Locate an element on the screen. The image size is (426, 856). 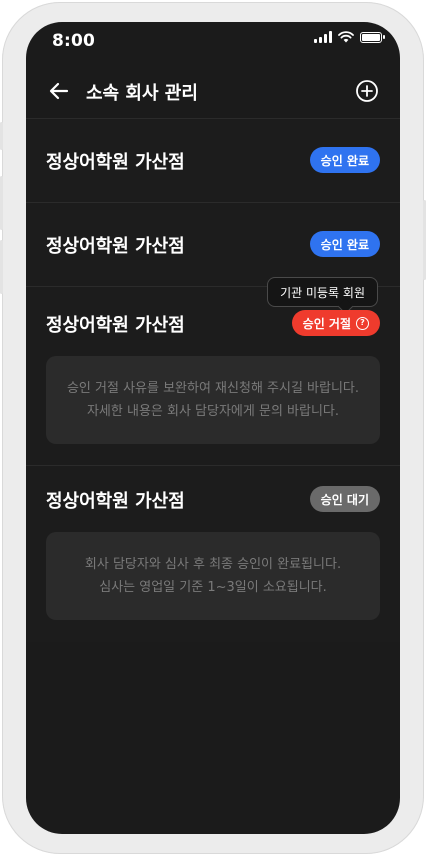
status-badge-label: 승인 대기 is located at coordinates (344, 499).